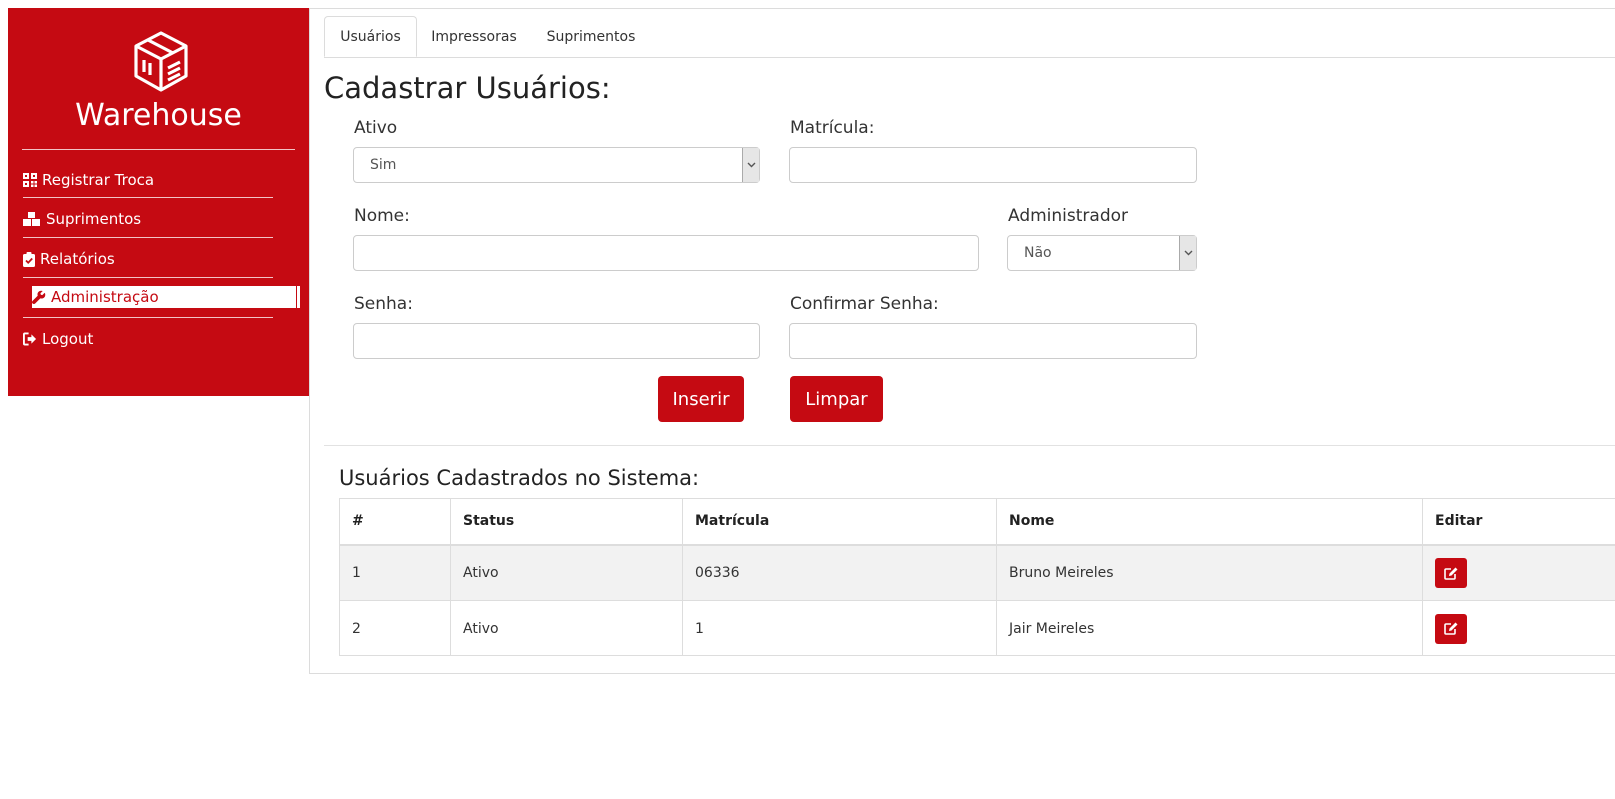 Image resolution: width=1615 pixels, height=799 pixels. Describe the element at coordinates (158, 149) in the screenshot. I see `brand-divider` at that location.